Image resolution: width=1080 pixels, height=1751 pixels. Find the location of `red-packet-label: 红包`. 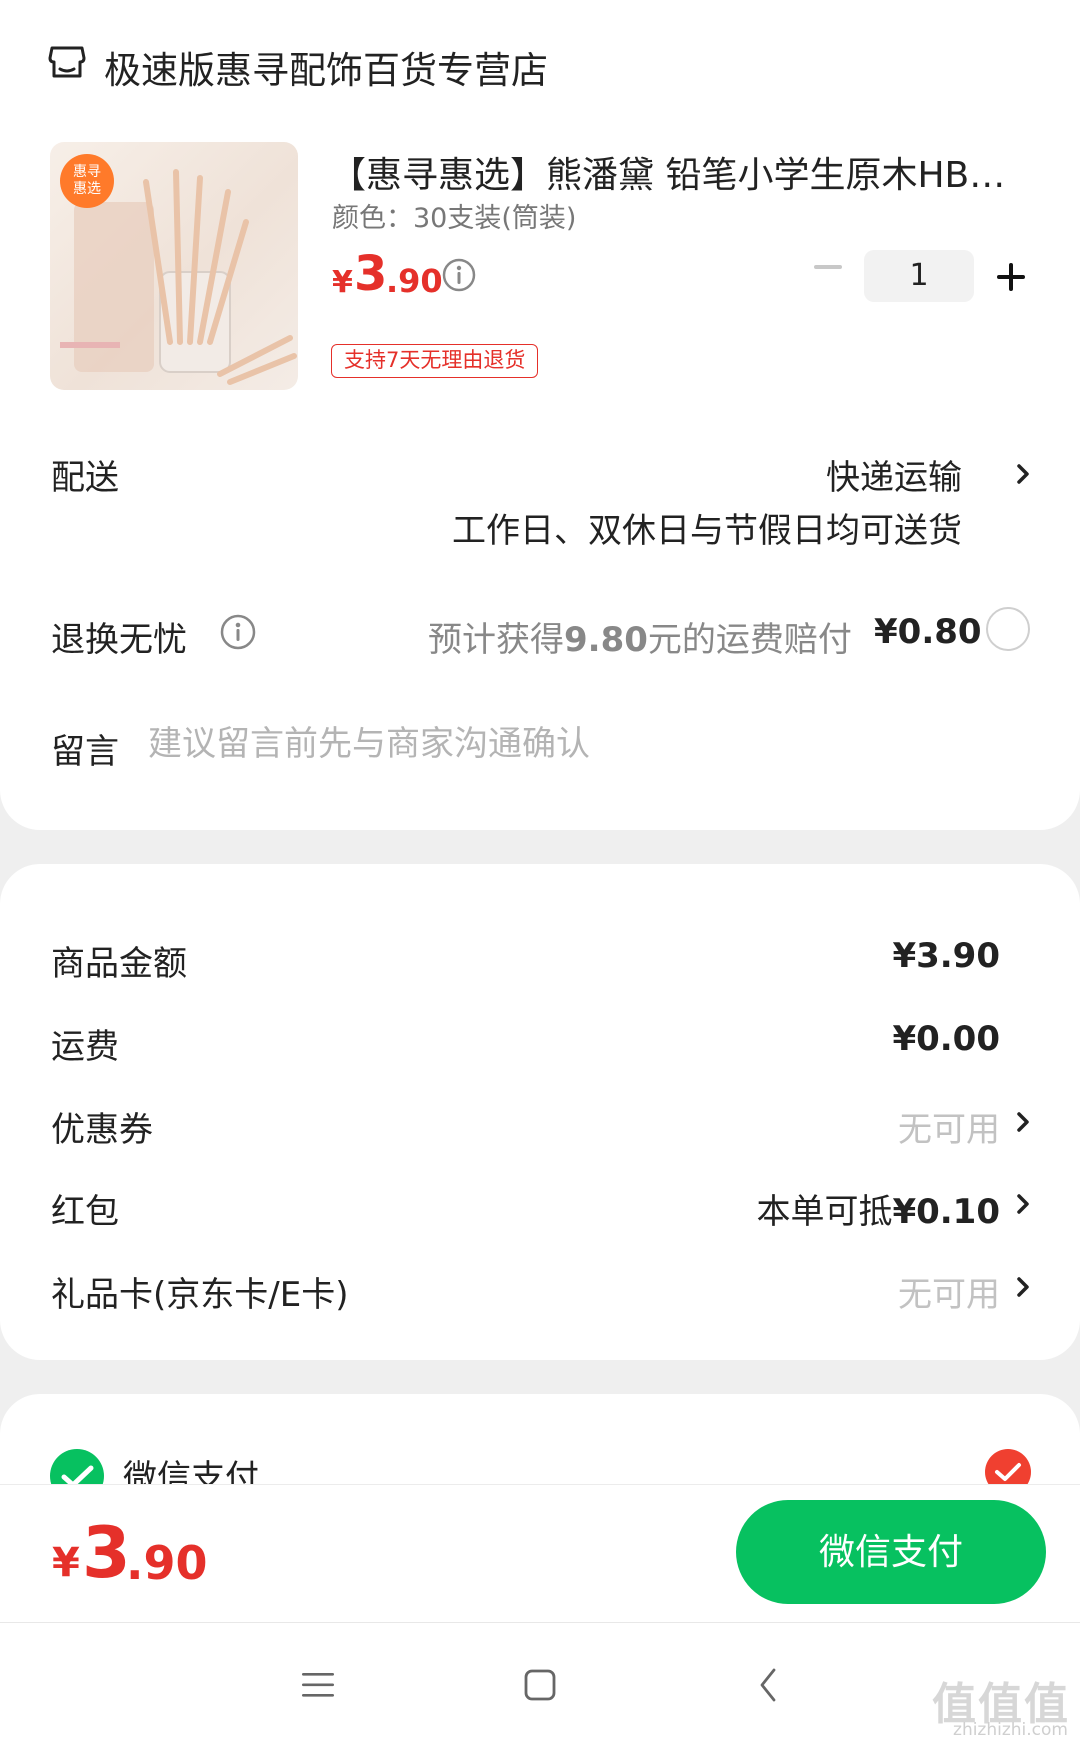

red-packet-label: 红包 is located at coordinates (85, 1208).